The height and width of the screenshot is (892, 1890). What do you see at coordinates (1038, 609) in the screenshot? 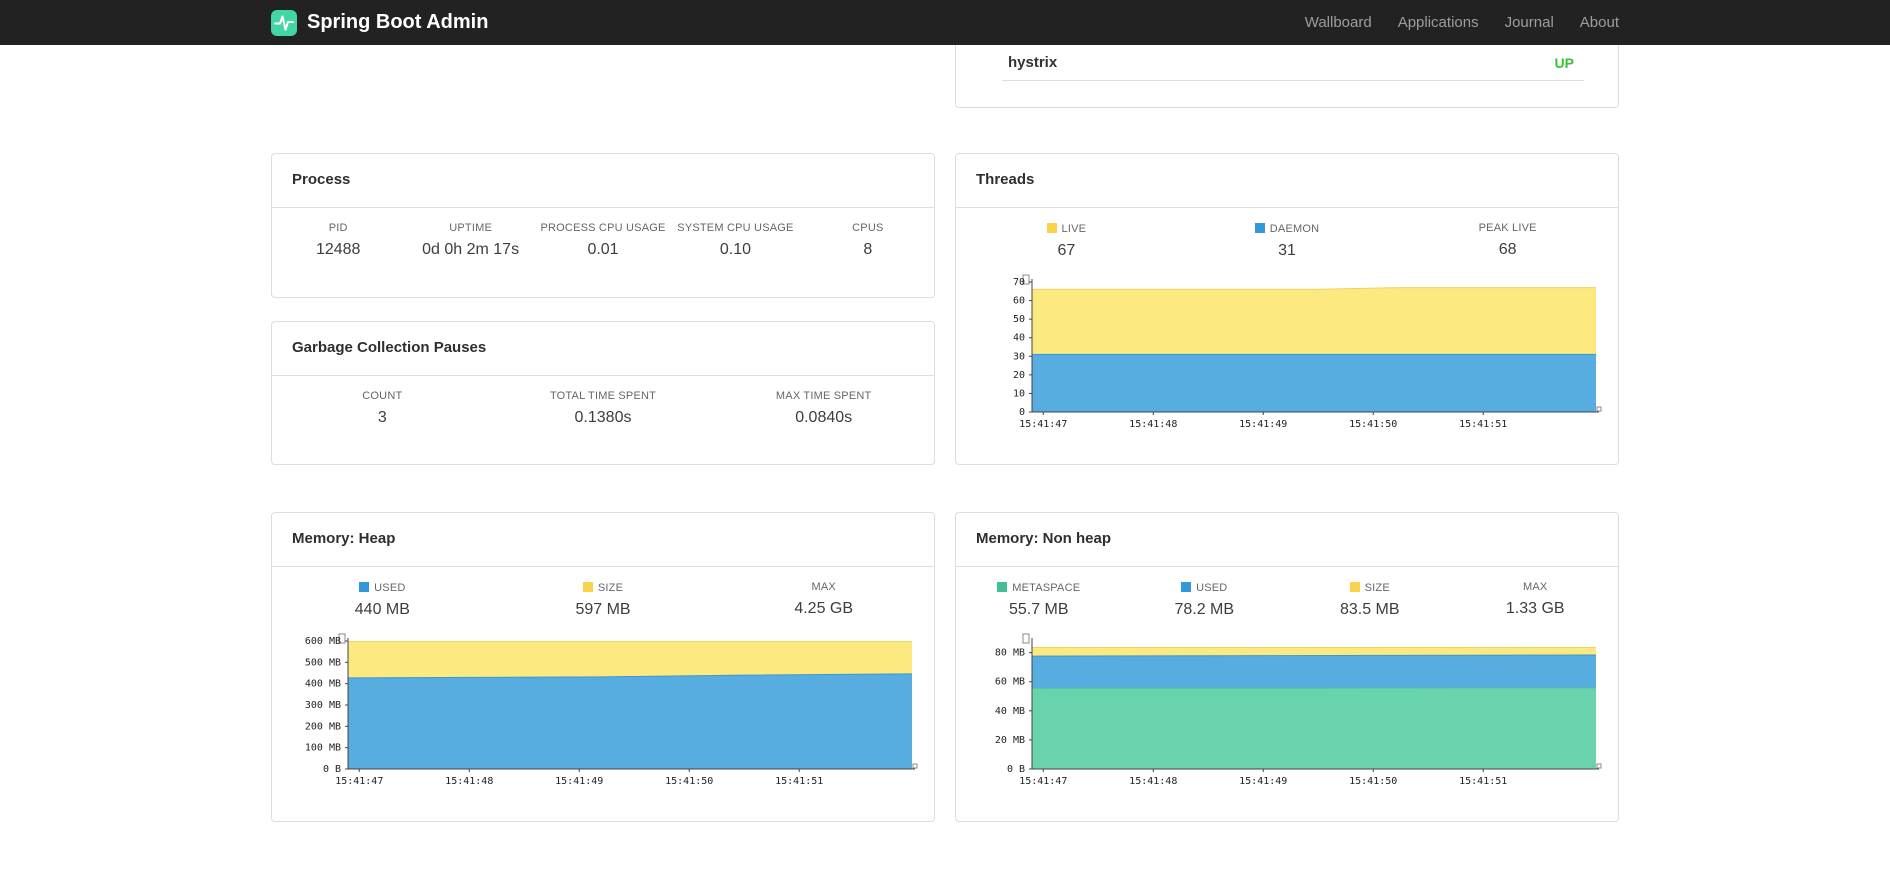
I see `stat-value: 55.7 MB` at bounding box center [1038, 609].